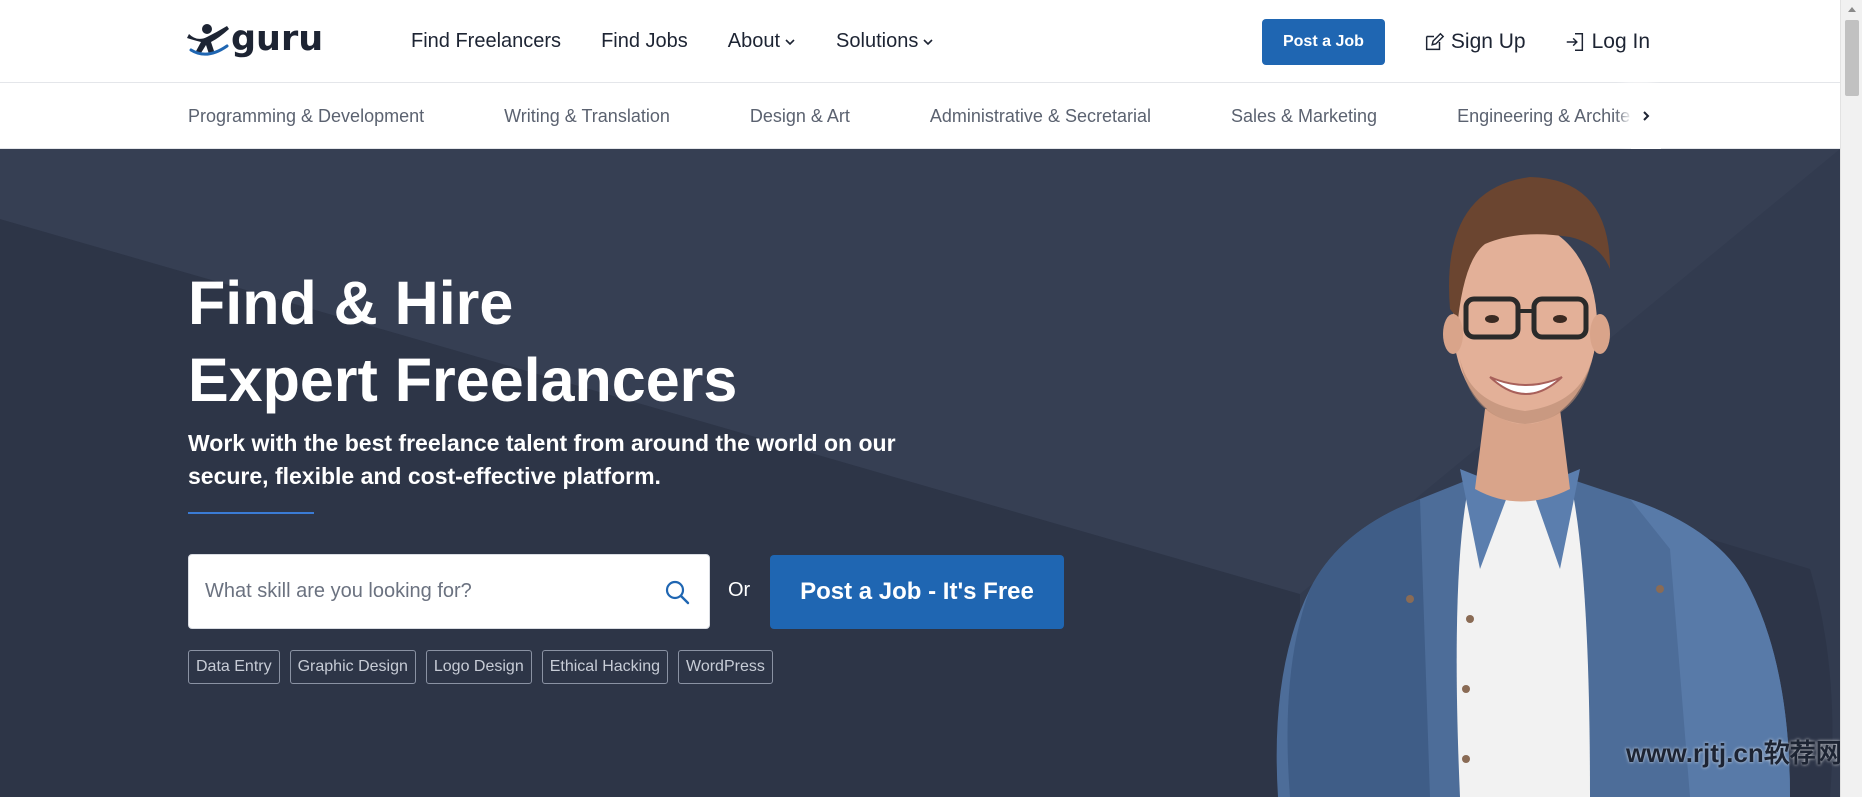 This screenshot has width=1862, height=797. Describe the element at coordinates (277, 39) in the screenshot. I see `logo-text: guru` at that location.